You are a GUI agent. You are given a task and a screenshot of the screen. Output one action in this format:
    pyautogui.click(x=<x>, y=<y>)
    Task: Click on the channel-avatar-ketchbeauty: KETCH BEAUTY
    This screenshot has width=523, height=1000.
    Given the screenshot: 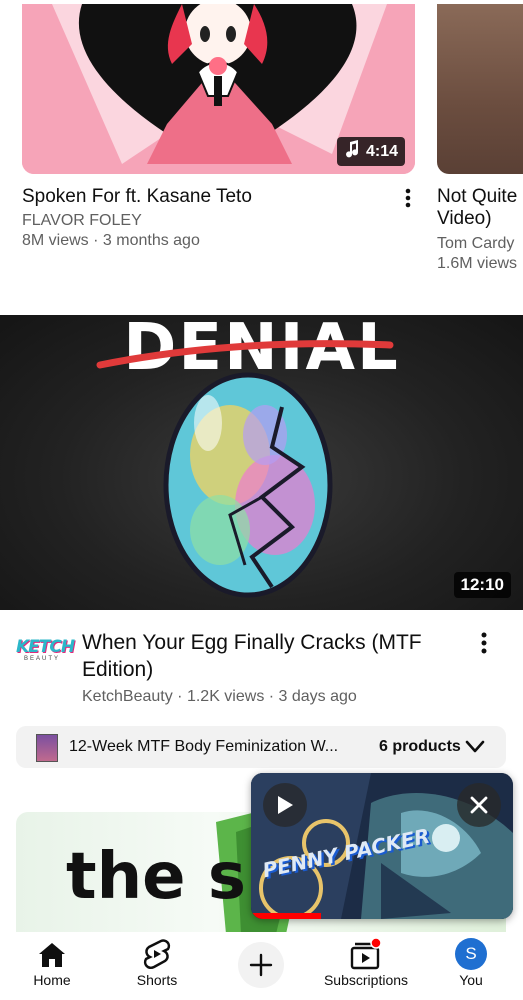 What is the action you would take?
    pyautogui.click(x=45, y=651)
    